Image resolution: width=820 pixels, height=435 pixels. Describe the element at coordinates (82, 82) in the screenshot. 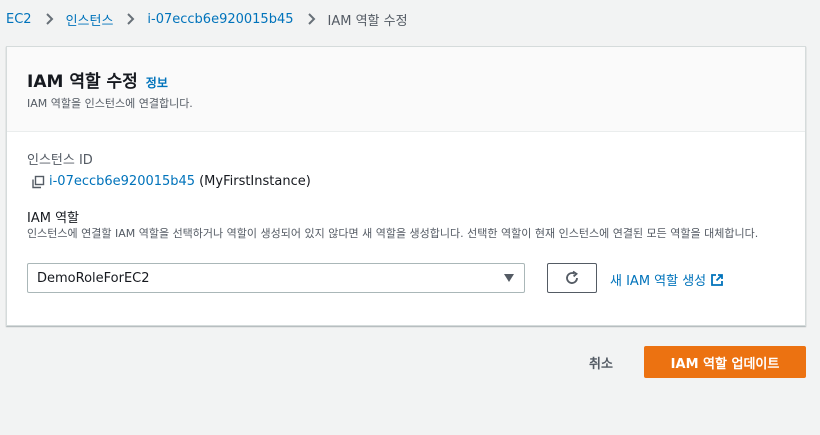

I see `page-title: IAM 역할 수정` at that location.